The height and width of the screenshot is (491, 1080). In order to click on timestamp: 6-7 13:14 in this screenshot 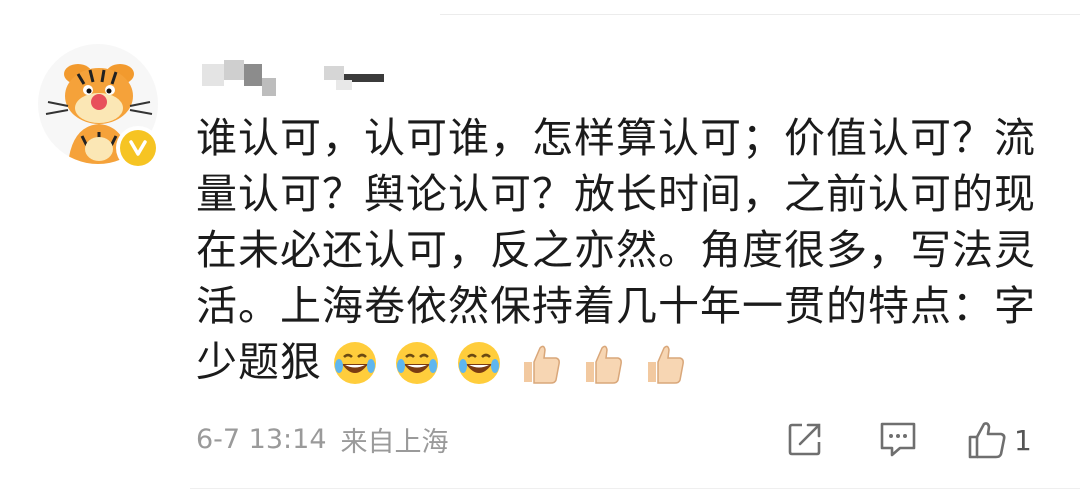, I will do `click(261, 439)`.